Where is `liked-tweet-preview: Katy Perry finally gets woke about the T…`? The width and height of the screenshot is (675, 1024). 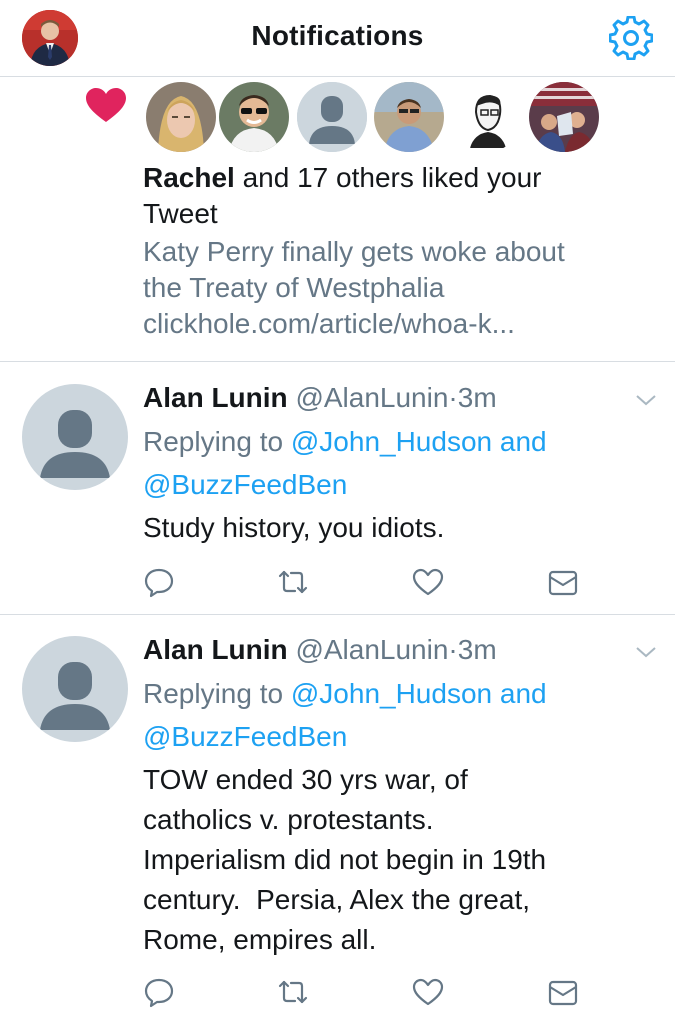 liked-tweet-preview: Katy Perry finally gets woke about the T… is located at coordinates (393, 288).